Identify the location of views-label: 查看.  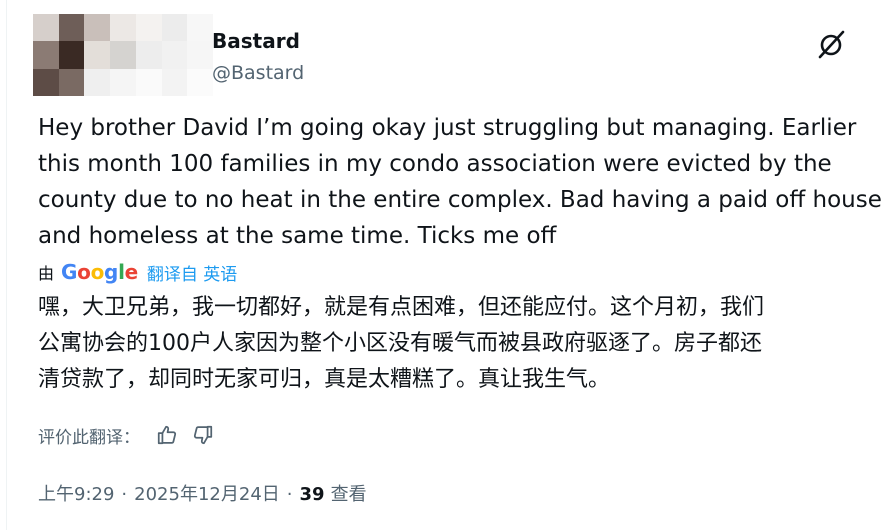
(348, 494).